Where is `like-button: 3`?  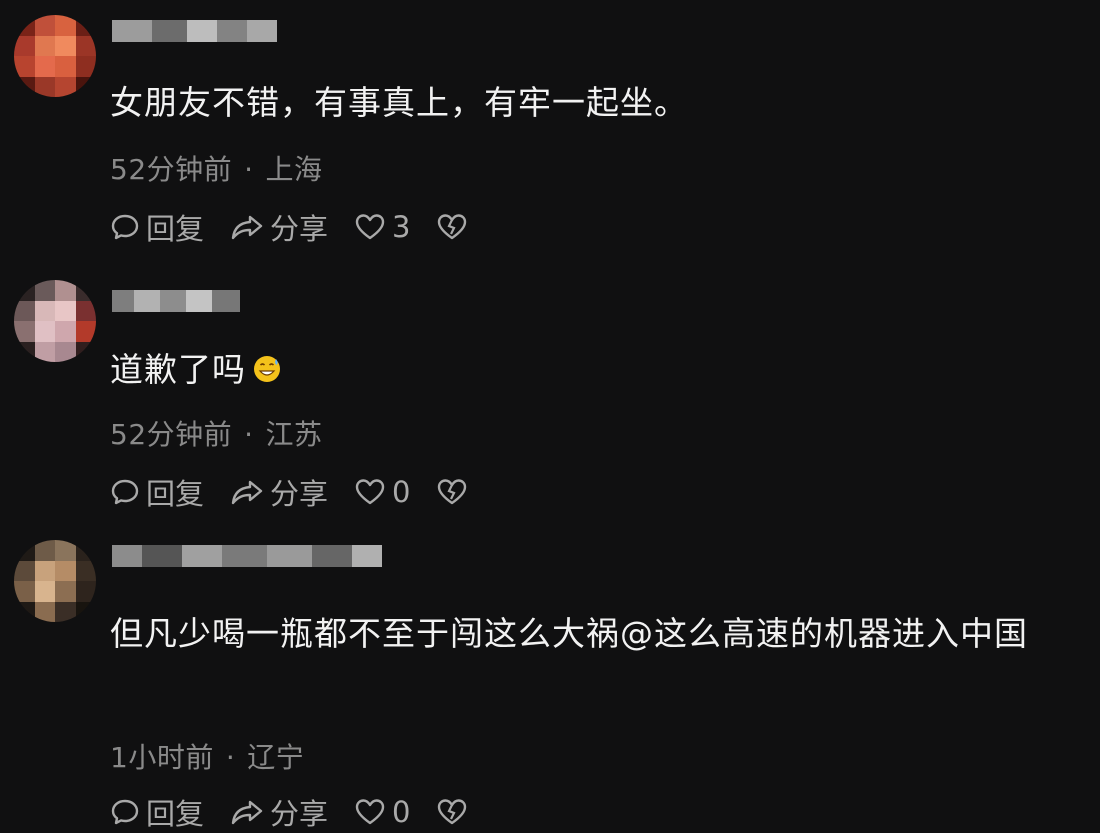
like-button: 3 is located at coordinates (382, 227).